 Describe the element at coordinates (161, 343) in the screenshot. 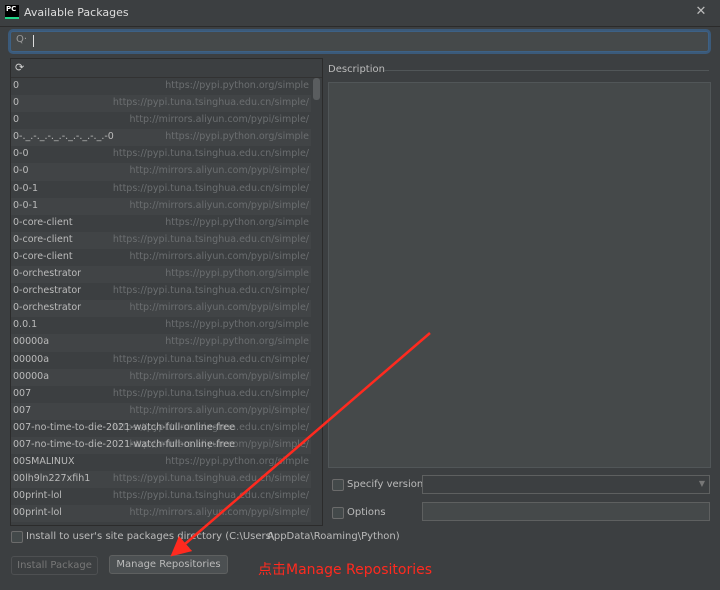

I see `package-row: https://pypi.python.org/simple 00000a` at that location.